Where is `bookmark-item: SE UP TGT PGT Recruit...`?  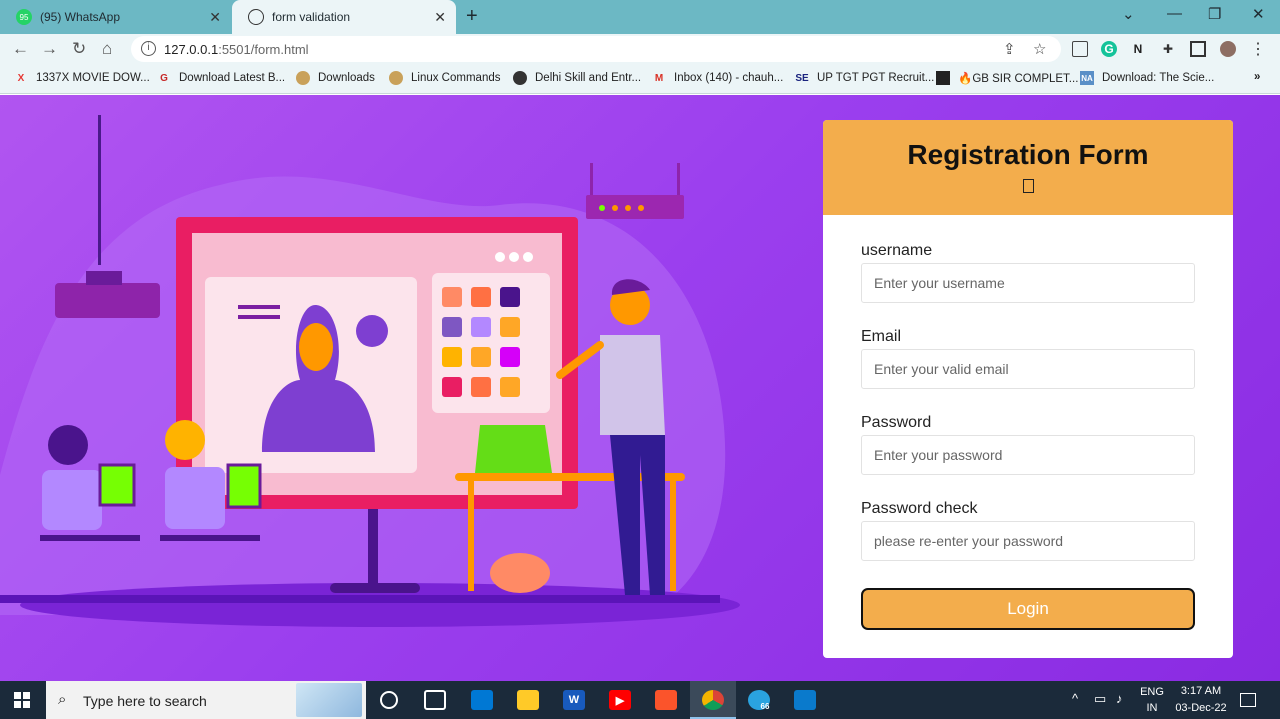
bookmark-item: SE UP TGT PGT Recruit... is located at coordinates (864, 78).